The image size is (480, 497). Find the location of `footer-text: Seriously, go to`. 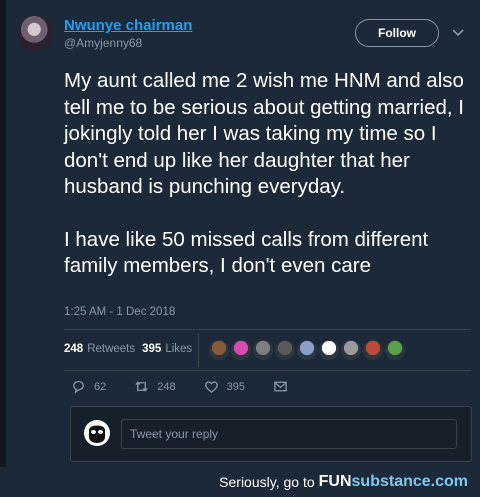

footer-text: Seriously, go to is located at coordinates (267, 482).